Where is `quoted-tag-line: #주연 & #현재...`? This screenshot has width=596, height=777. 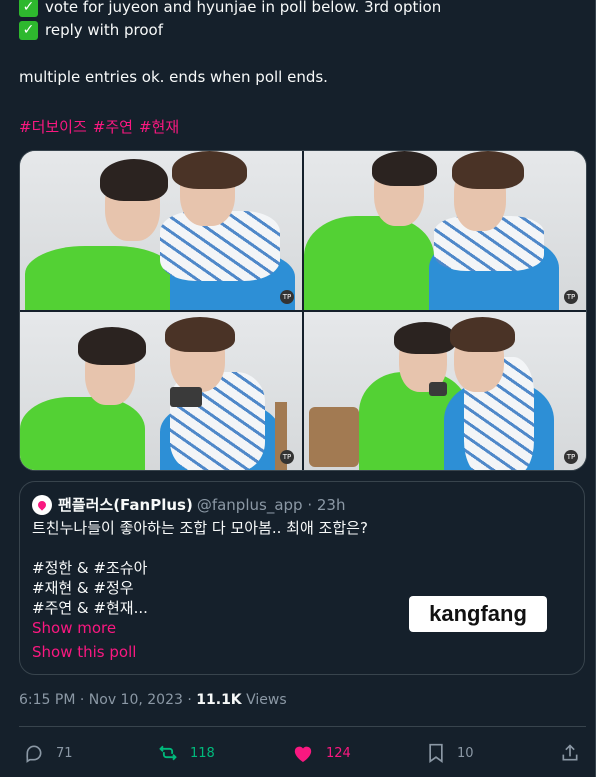
quoted-tag-line: #주연 & #현재... is located at coordinates (90, 608).